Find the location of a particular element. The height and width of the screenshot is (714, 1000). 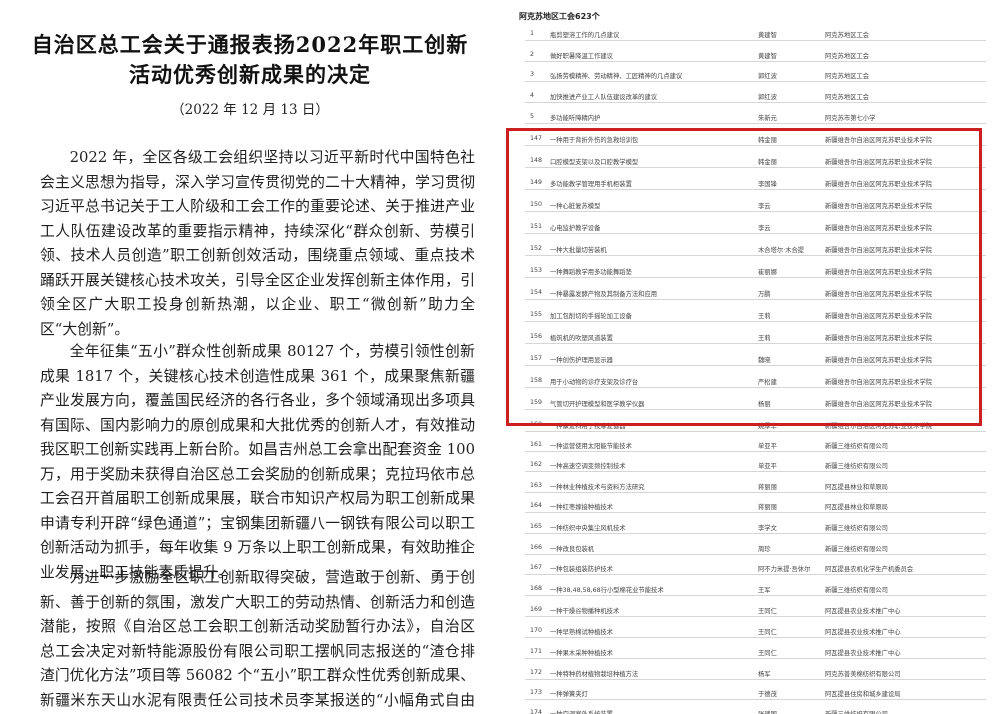

row-number: 171 is located at coordinates (536, 651).